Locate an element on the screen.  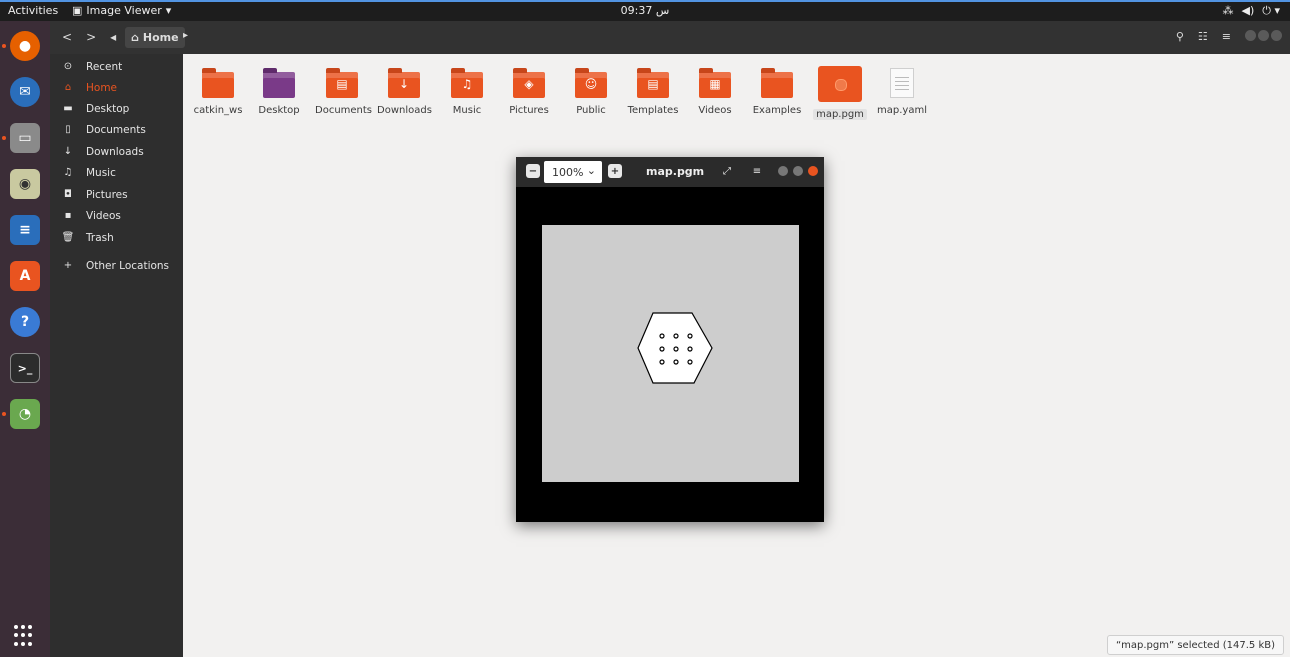
breadcrumb-home: ⌂ Home is located at coordinates (155, 37).